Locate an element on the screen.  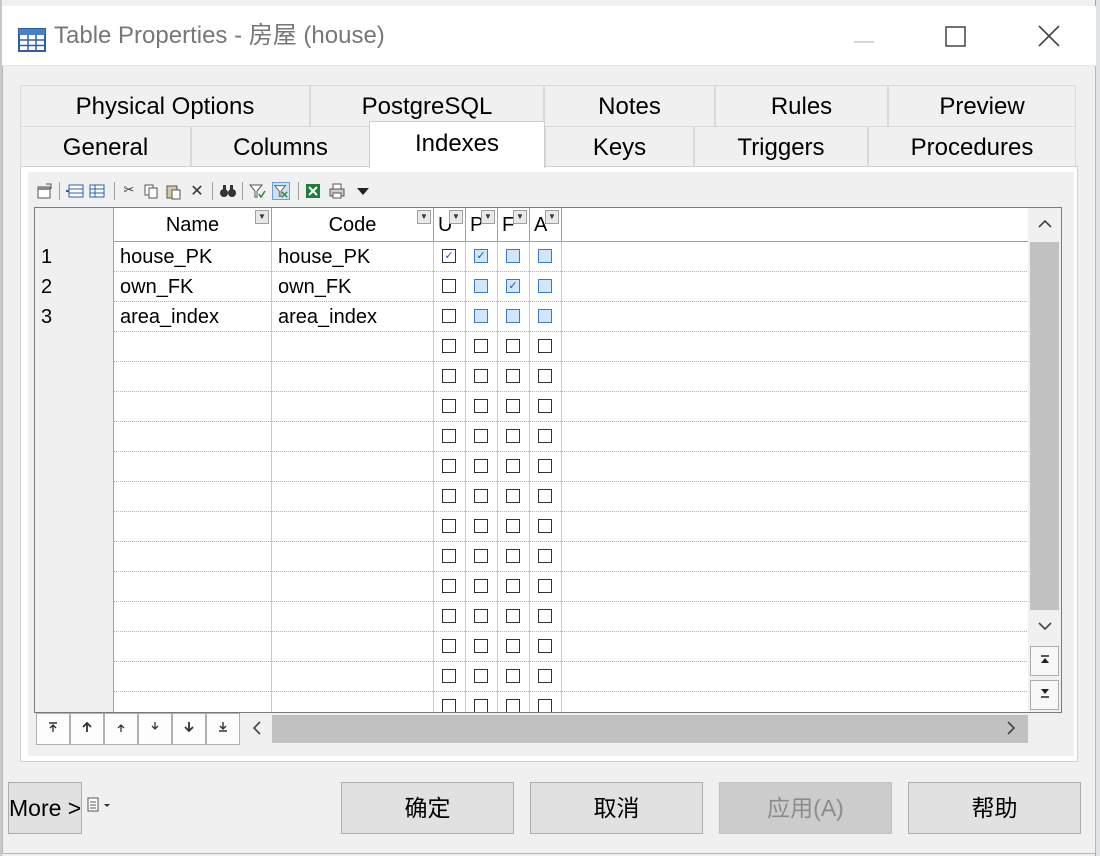
table-row: 3 area_index area_index is located at coordinates (532, 317).